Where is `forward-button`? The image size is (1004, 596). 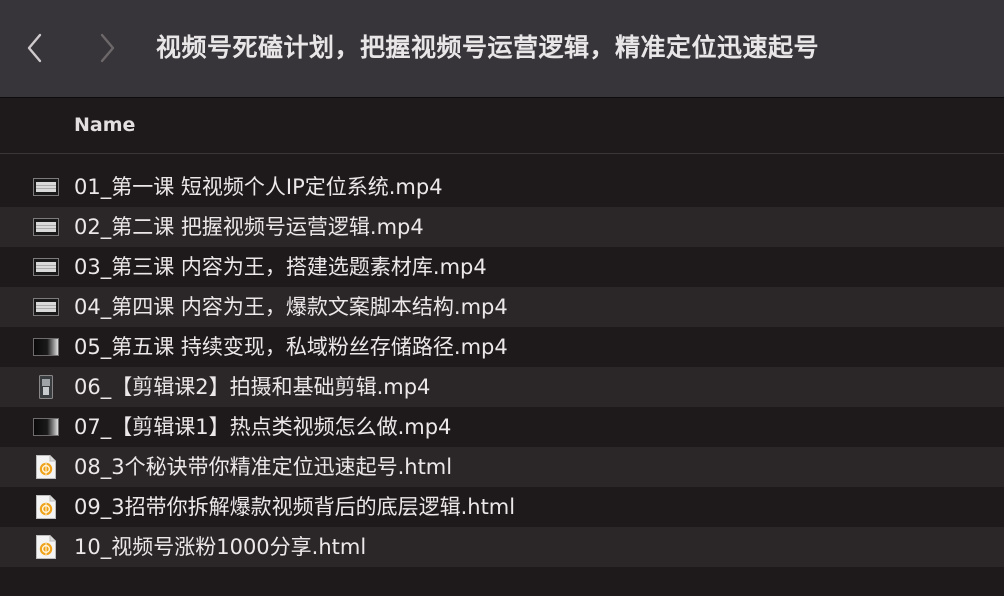 forward-button is located at coordinates (107, 48).